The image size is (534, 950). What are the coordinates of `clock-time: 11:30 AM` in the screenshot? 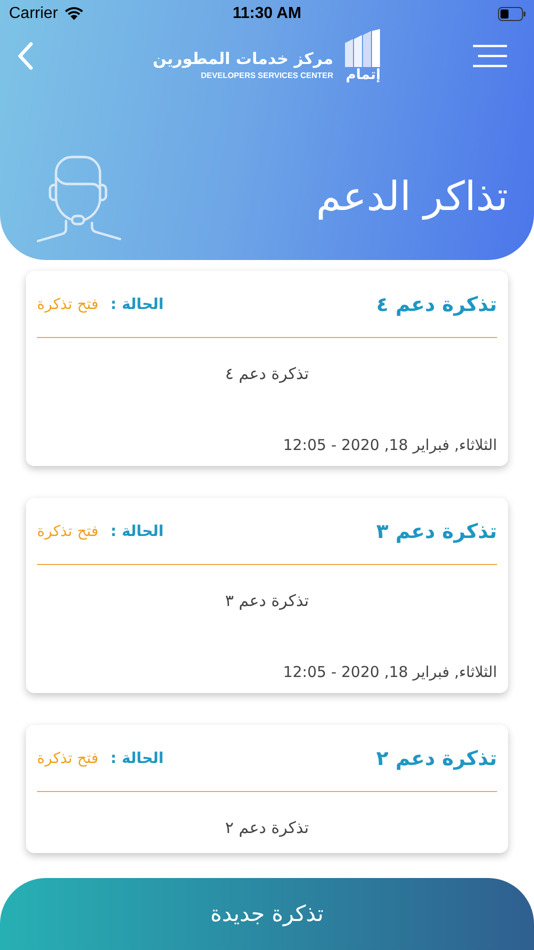 It's located at (267, 14).